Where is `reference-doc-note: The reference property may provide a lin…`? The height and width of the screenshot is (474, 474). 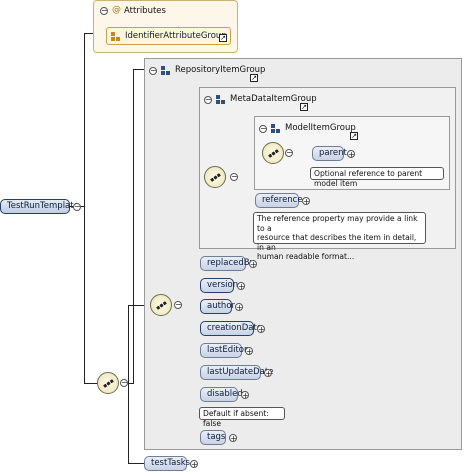 reference-doc-note: The reference property may provide a lin… is located at coordinates (339, 236).